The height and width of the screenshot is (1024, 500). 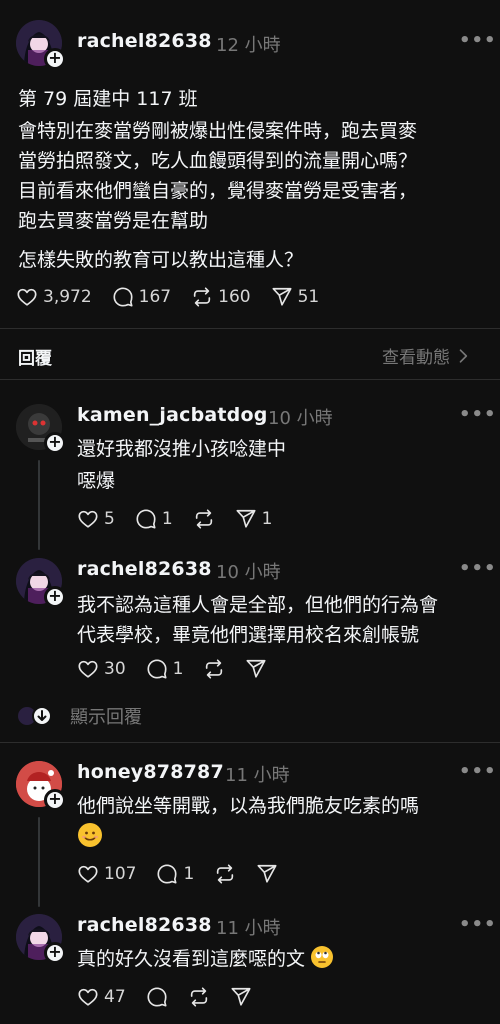 What do you see at coordinates (267, 519) in the screenshot?
I see `share-count: 1` at bounding box center [267, 519].